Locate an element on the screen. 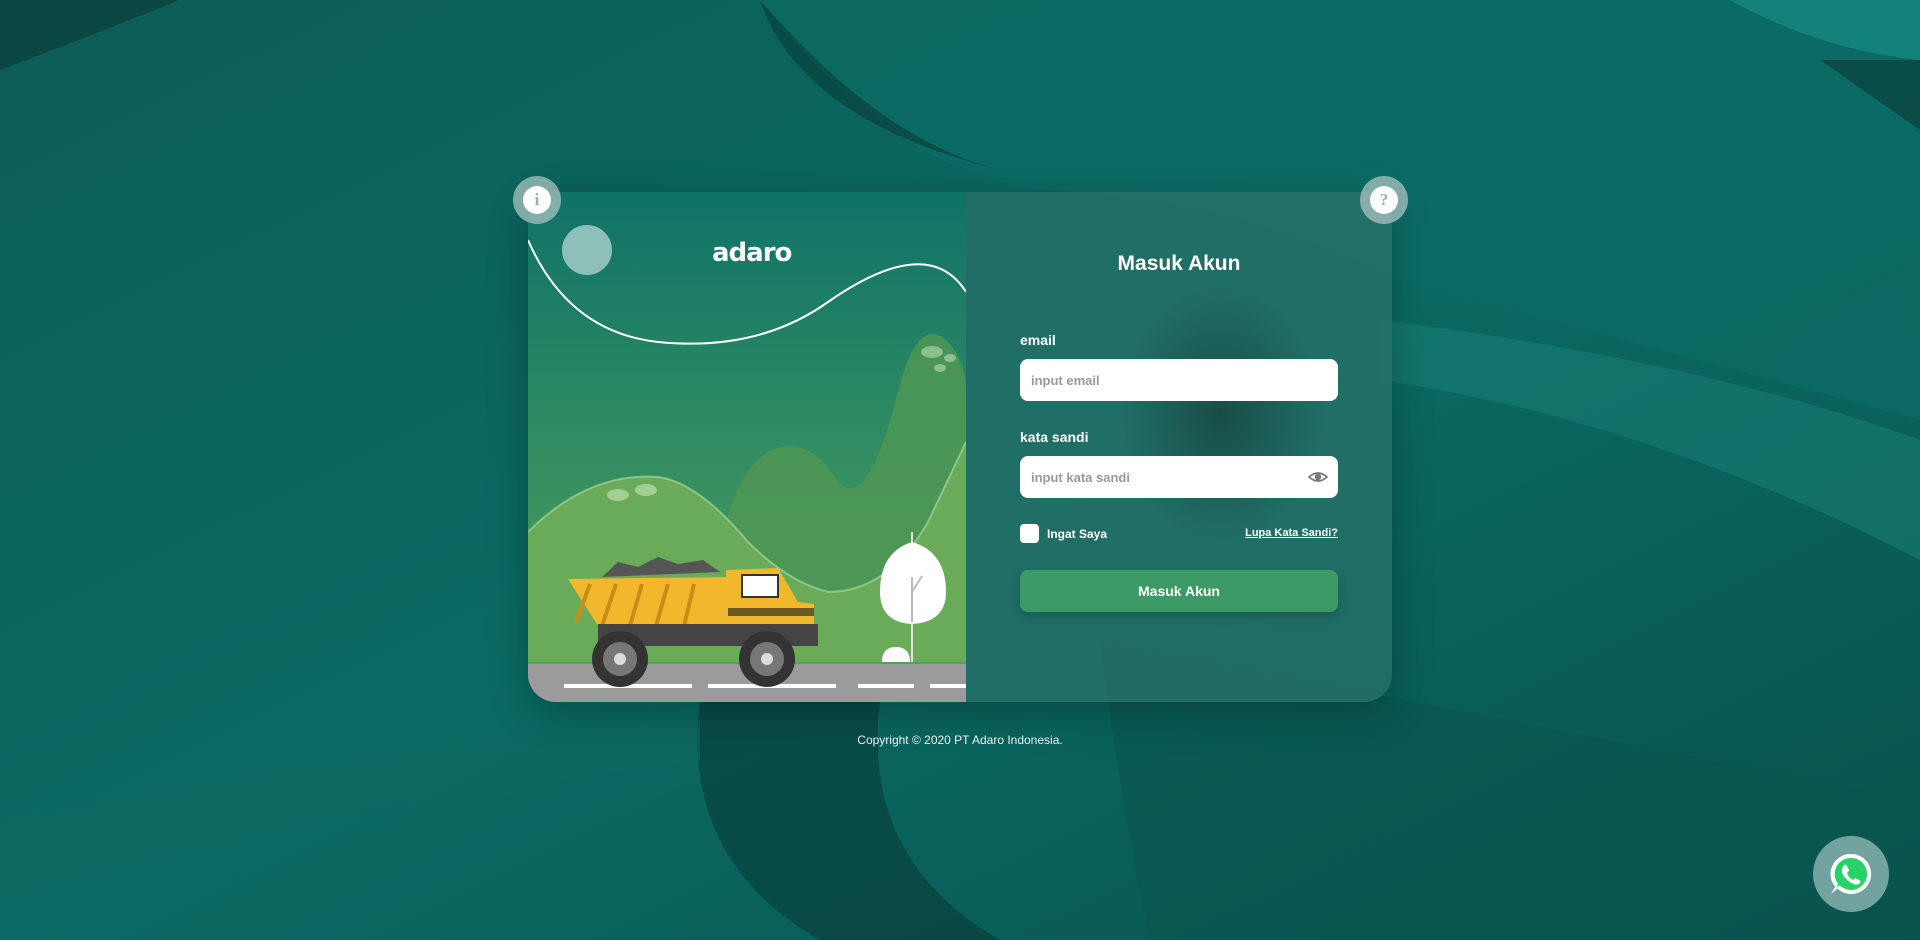 This screenshot has height=940, width=1920. email-field-wrapper is located at coordinates (1179, 380).